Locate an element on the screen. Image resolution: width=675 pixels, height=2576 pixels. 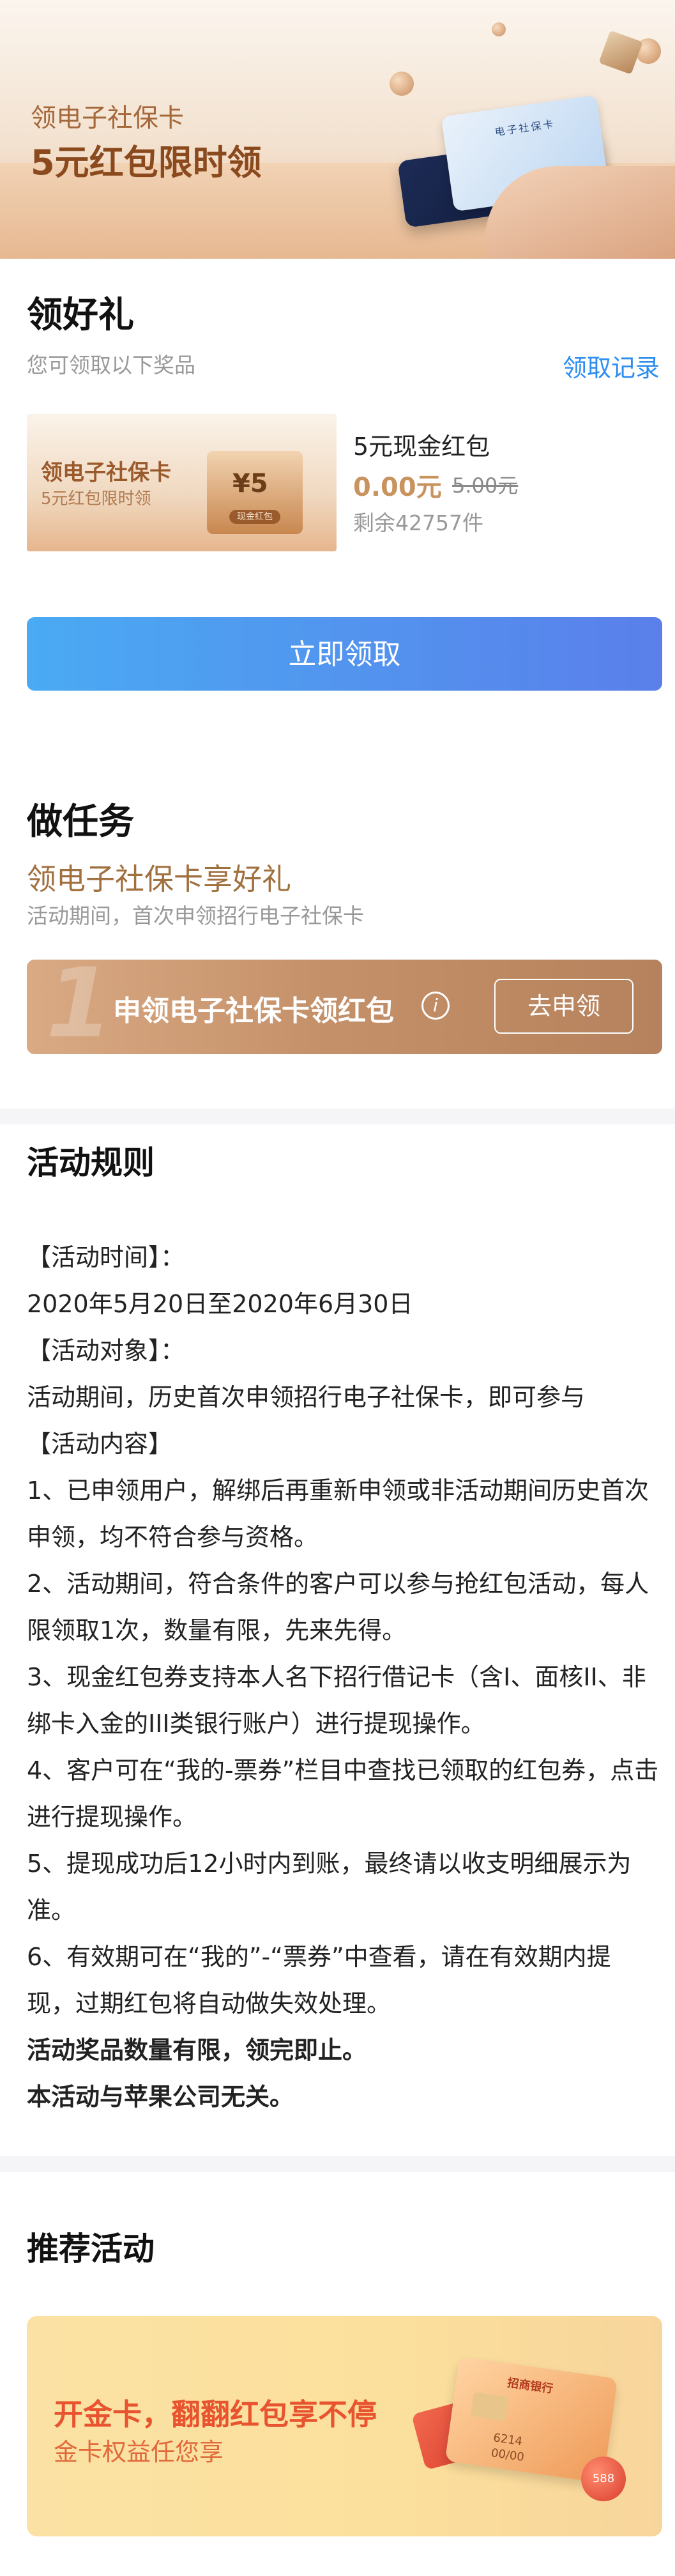
rules-line: 【活动内容】 is located at coordinates (100, 1444).